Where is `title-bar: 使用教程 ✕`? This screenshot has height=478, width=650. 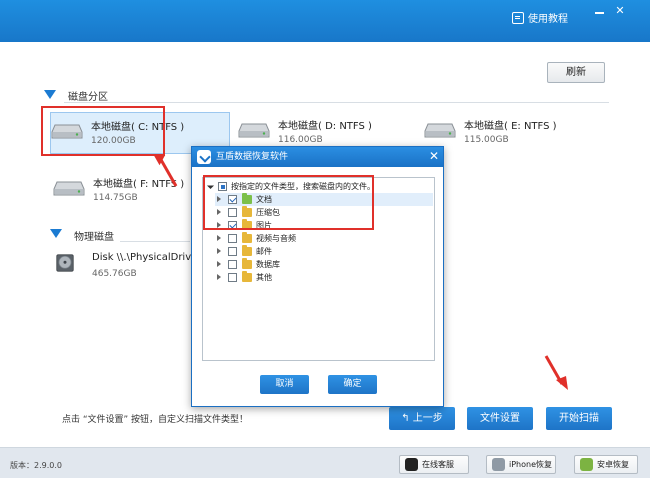 title-bar: 使用教程 ✕ is located at coordinates (325, 21).